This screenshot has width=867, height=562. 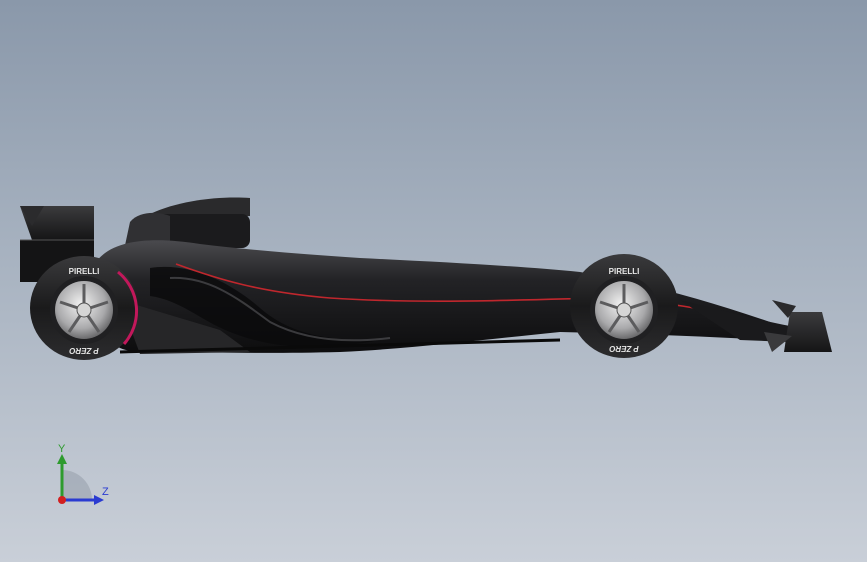 What do you see at coordinates (62, 449) in the screenshot?
I see `y-axis-label: Y` at bounding box center [62, 449].